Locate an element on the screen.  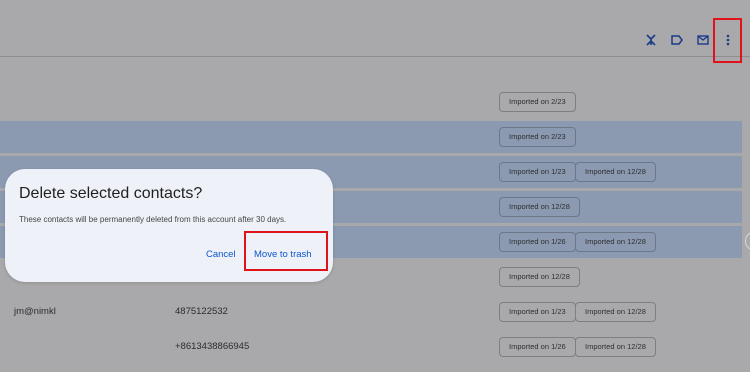
contact-email: jm@nimkl is located at coordinates (35, 311).